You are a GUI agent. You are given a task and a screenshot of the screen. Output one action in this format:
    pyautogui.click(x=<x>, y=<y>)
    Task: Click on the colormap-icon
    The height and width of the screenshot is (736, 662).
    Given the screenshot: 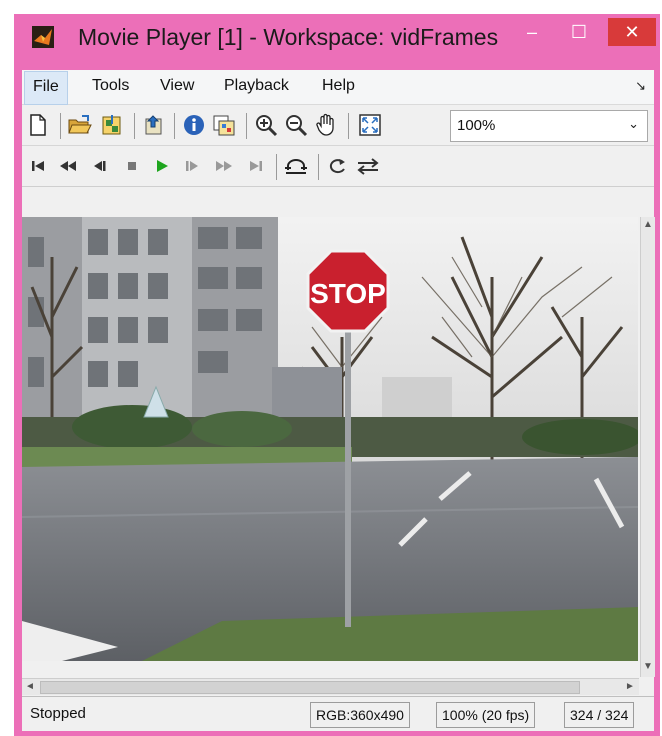 What is the action you would take?
    pyautogui.click(x=224, y=125)
    